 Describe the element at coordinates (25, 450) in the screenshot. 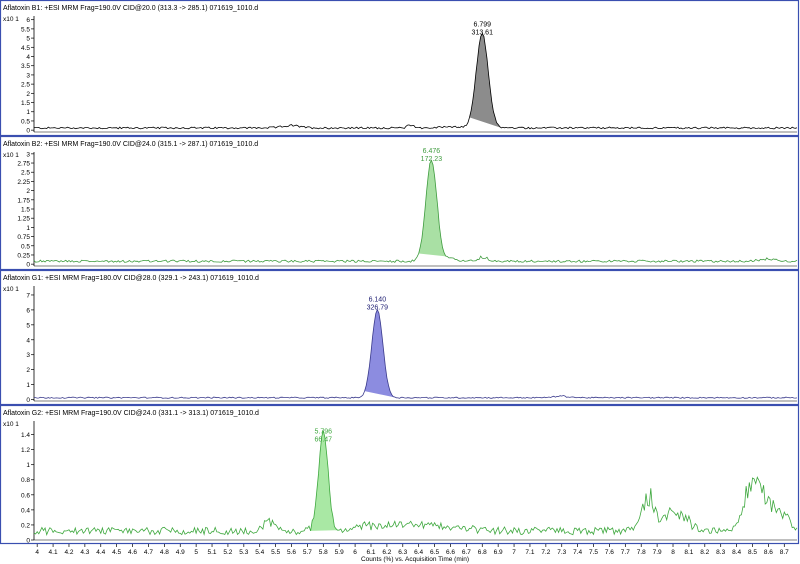

I see `y-tick-label: 1.2` at that location.